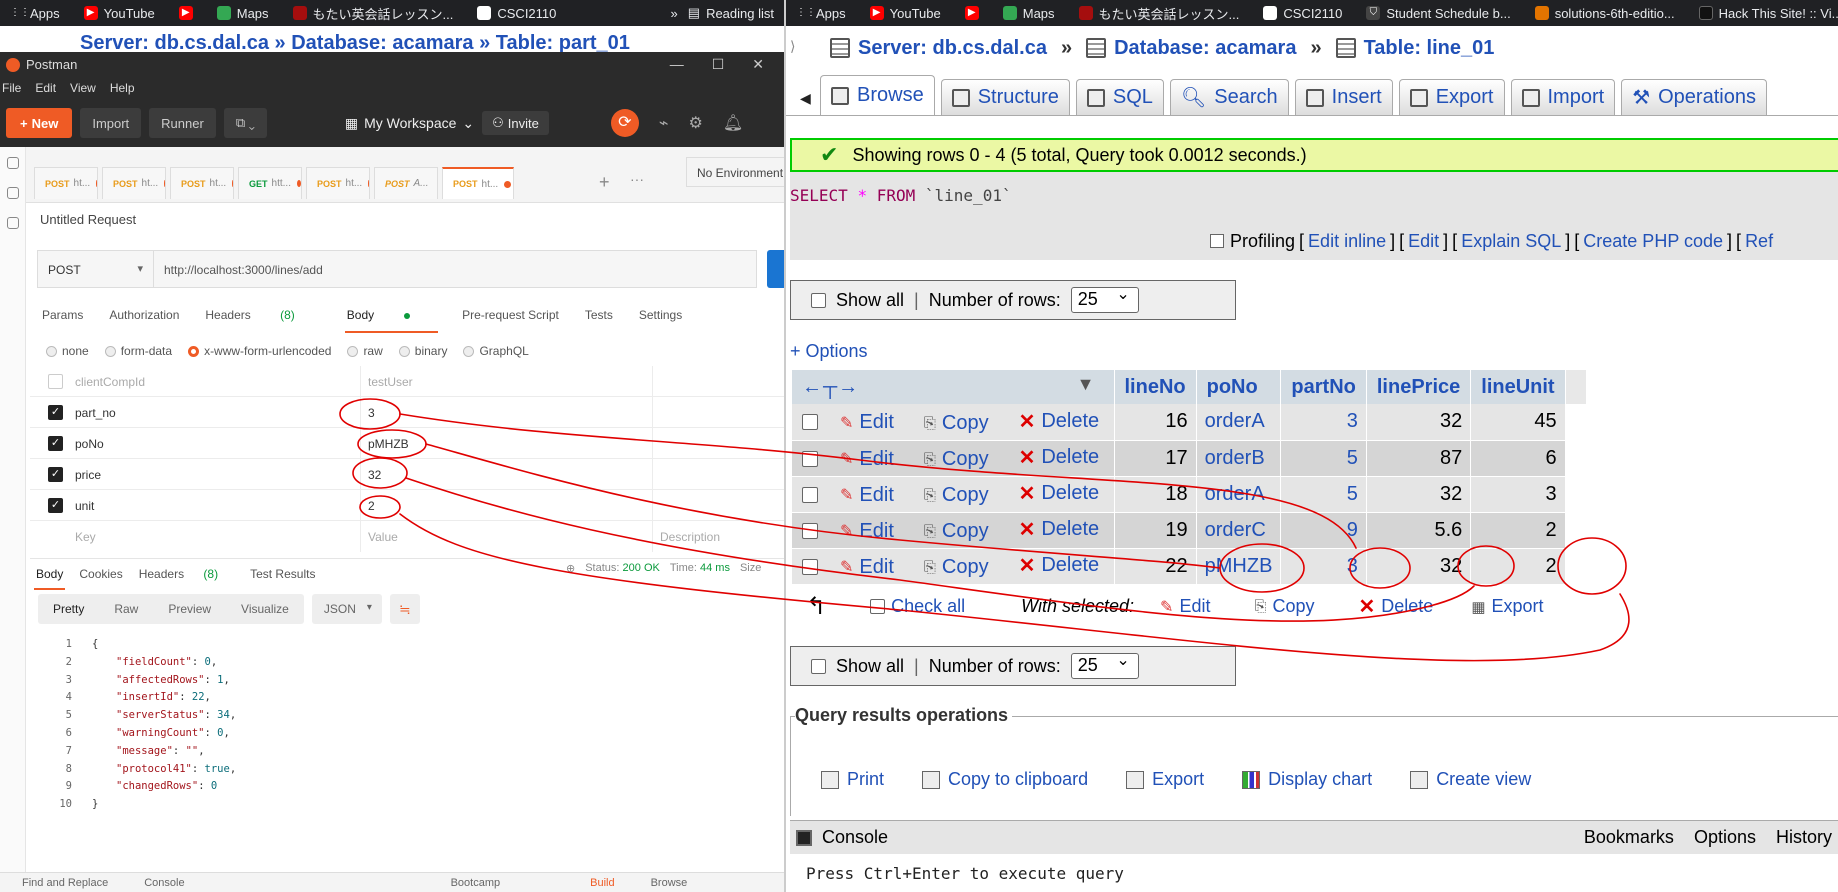 The height and width of the screenshot is (892, 1838). I want to click on col-pono: poNo, so click(1239, 387).